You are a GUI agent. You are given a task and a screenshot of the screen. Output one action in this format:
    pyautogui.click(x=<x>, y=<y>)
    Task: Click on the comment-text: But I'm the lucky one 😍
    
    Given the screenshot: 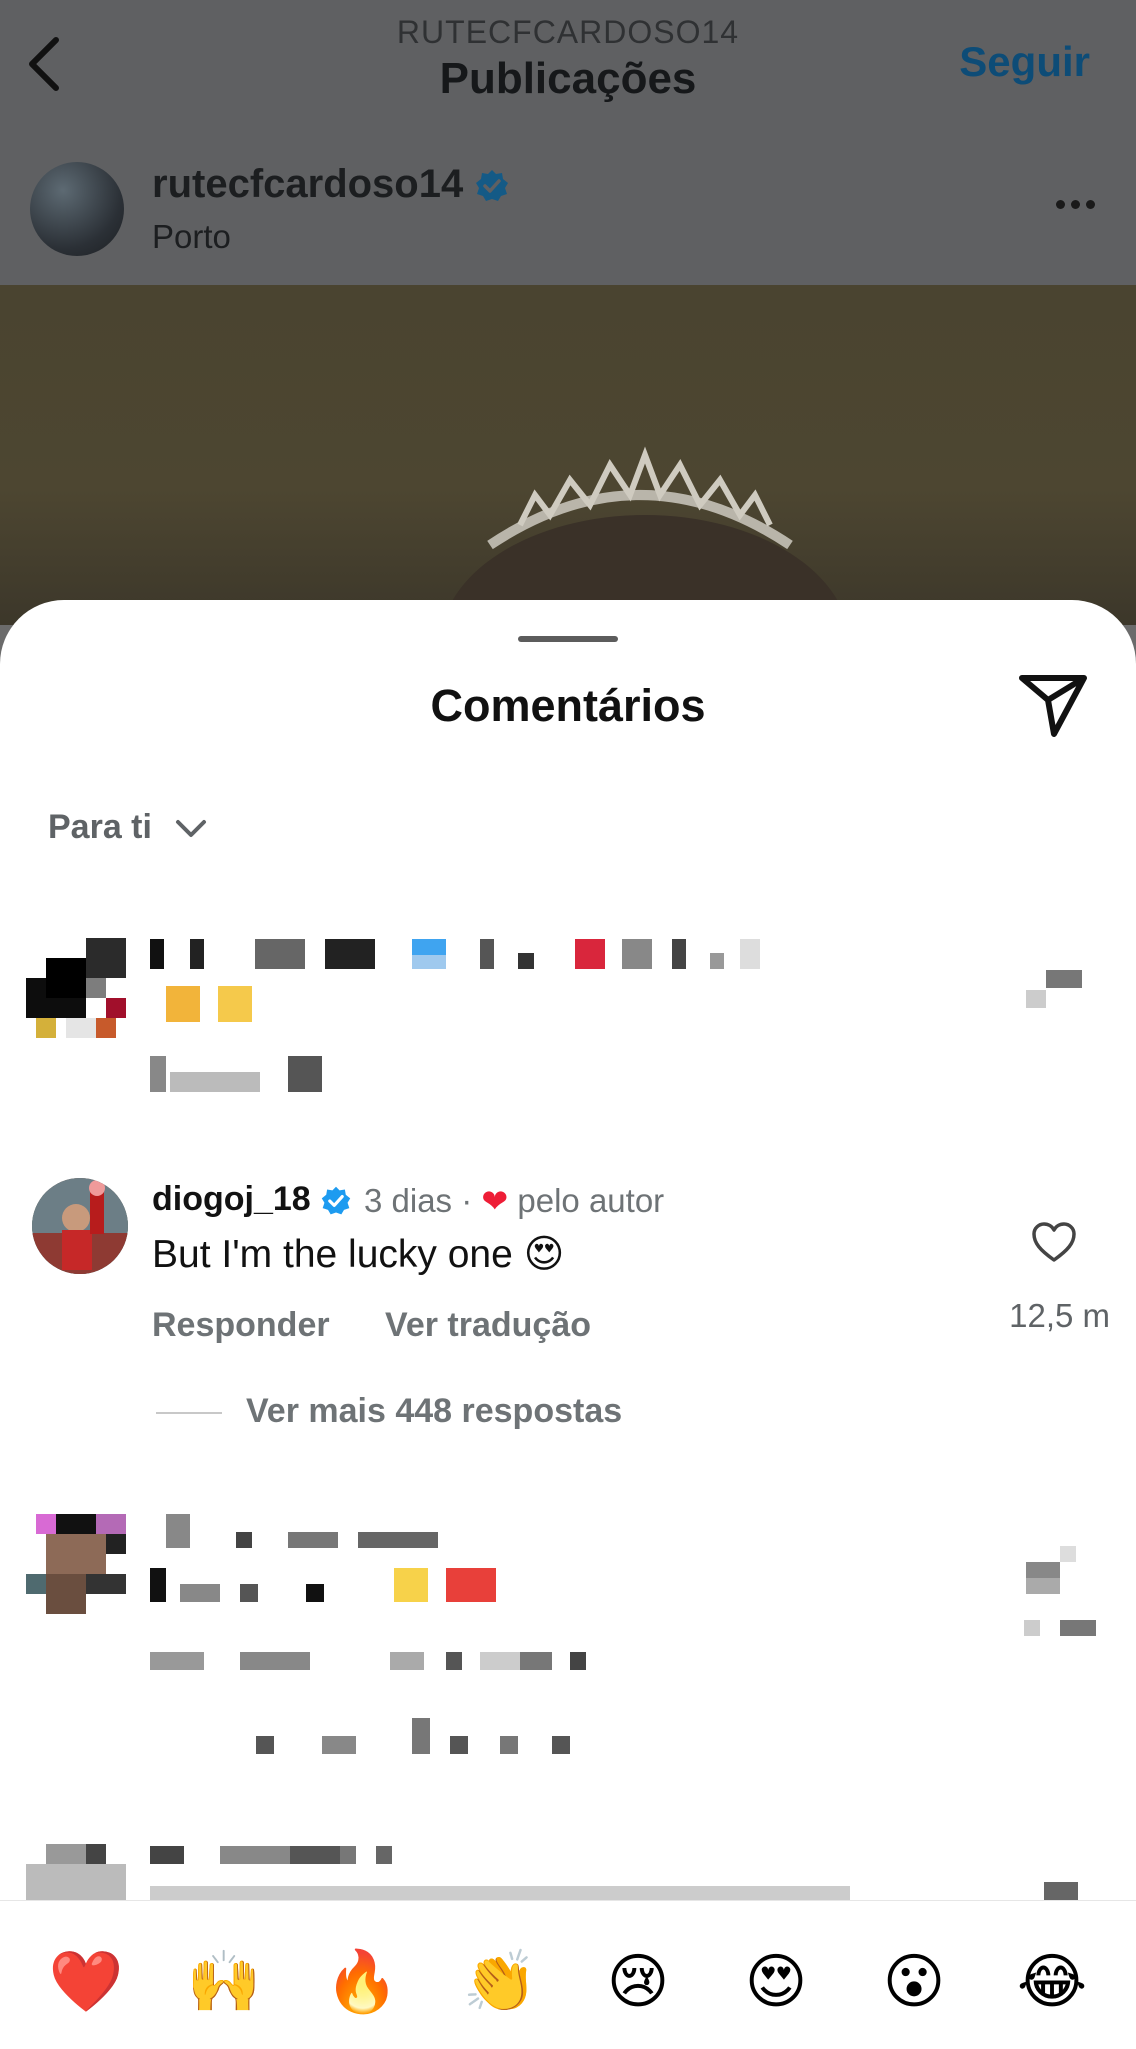 What is the action you would take?
    pyautogui.click(x=358, y=1254)
    